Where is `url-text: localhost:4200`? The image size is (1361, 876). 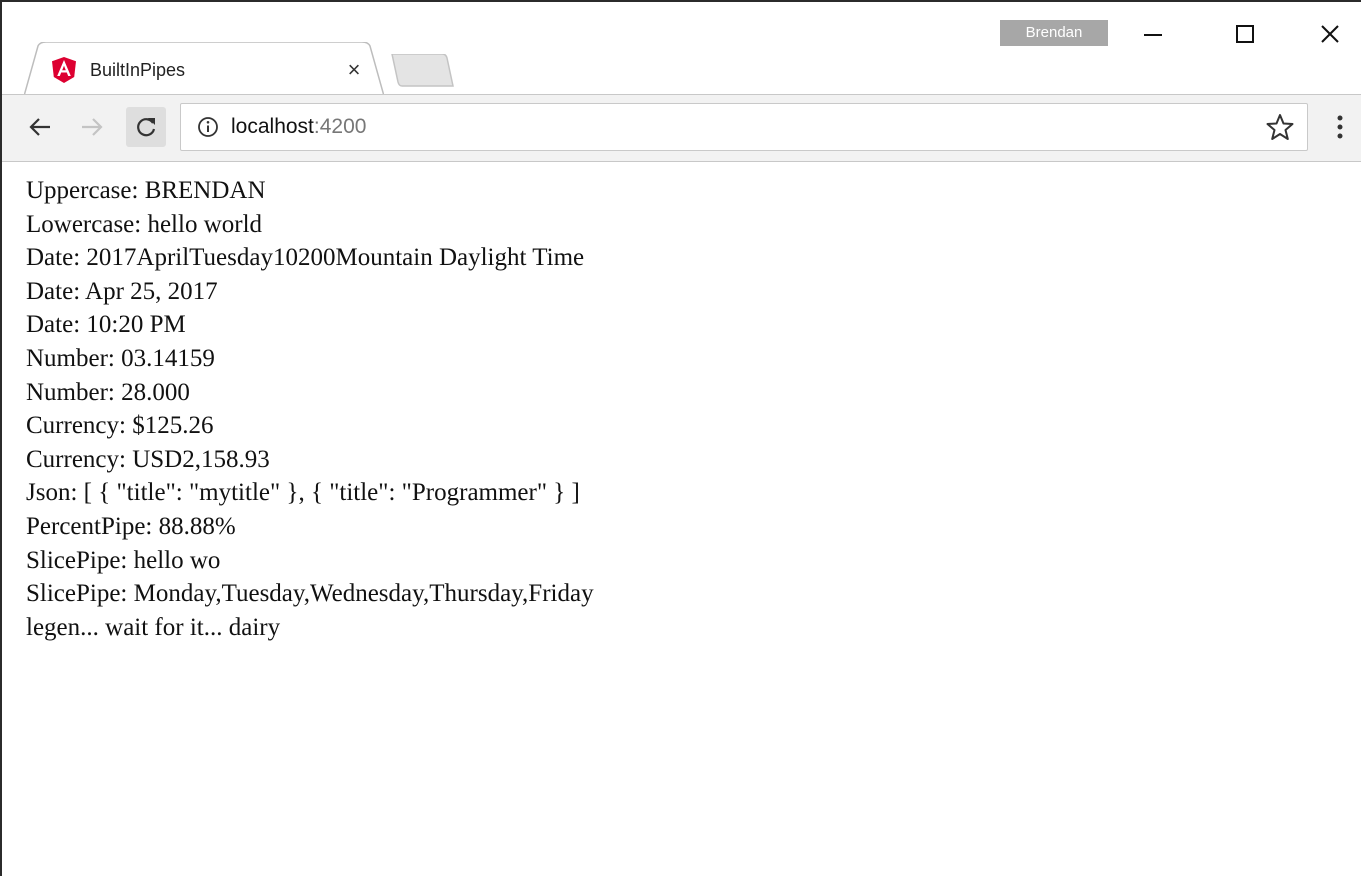 url-text: localhost:4200 is located at coordinates (298, 127).